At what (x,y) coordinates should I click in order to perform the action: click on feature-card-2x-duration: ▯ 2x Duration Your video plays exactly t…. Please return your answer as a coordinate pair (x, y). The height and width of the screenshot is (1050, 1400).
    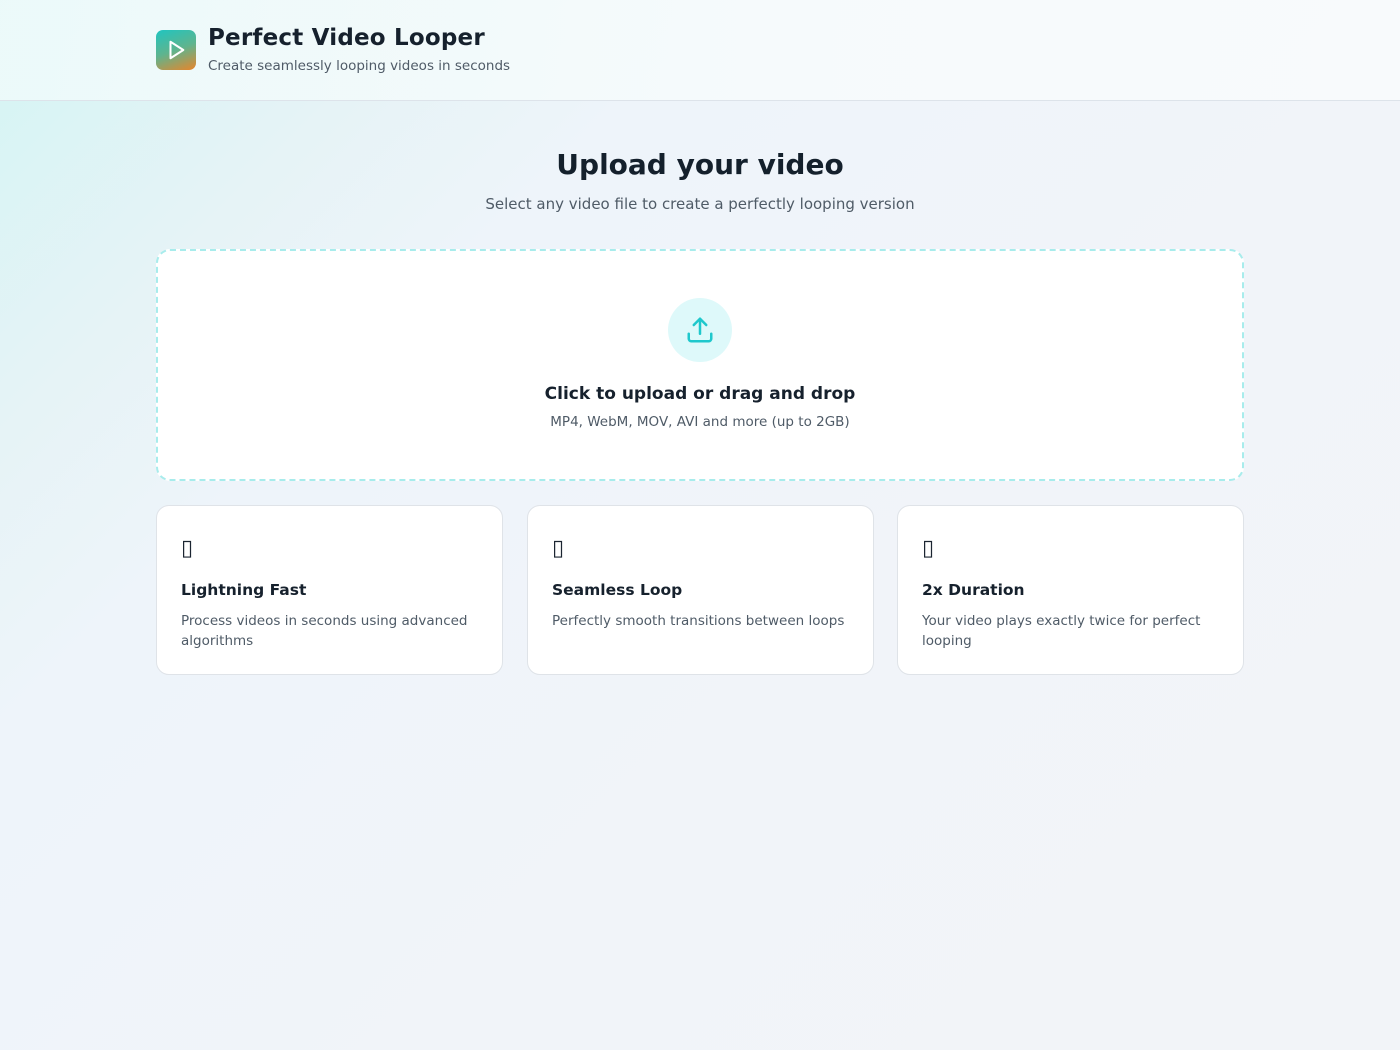
    Looking at the image, I should click on (1070, 590).